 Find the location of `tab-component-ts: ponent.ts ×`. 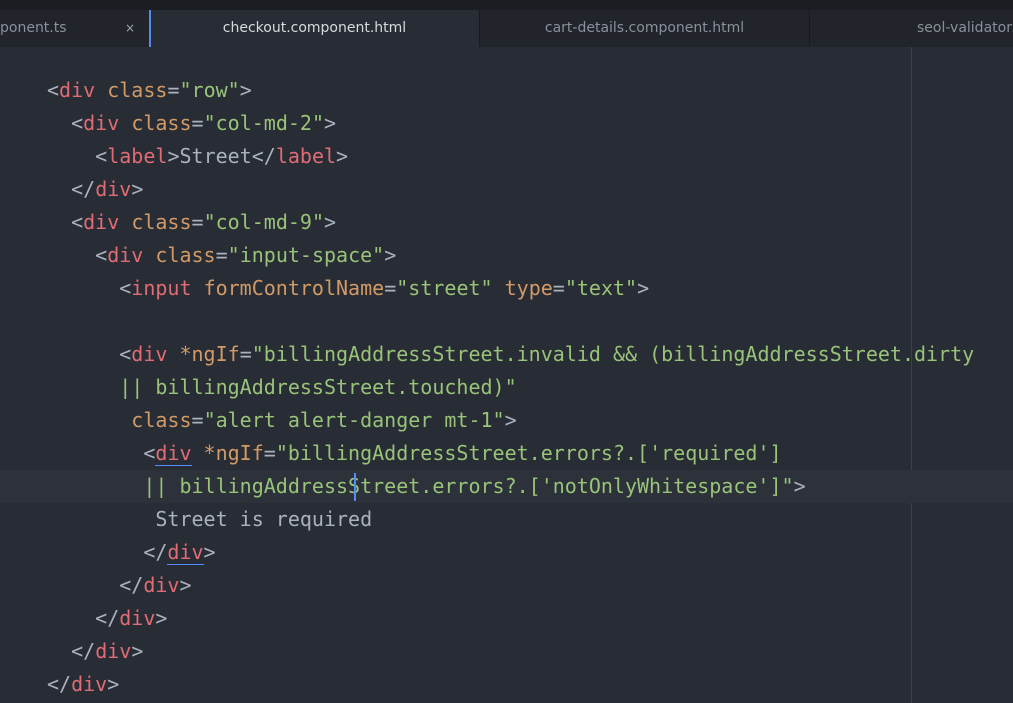

tab-component-ts: ponent.ts × is located at coordinates (75, 28).